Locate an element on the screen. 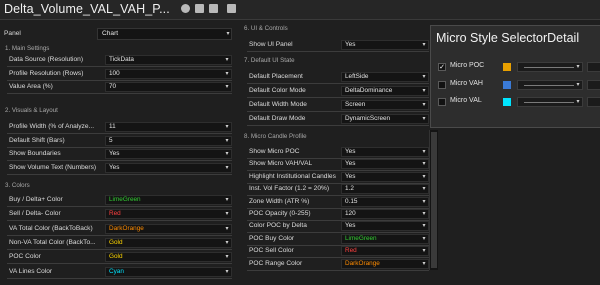 The width and height of the screenshot is (600, 285). scrollbar is located at coordinates (433, 200).